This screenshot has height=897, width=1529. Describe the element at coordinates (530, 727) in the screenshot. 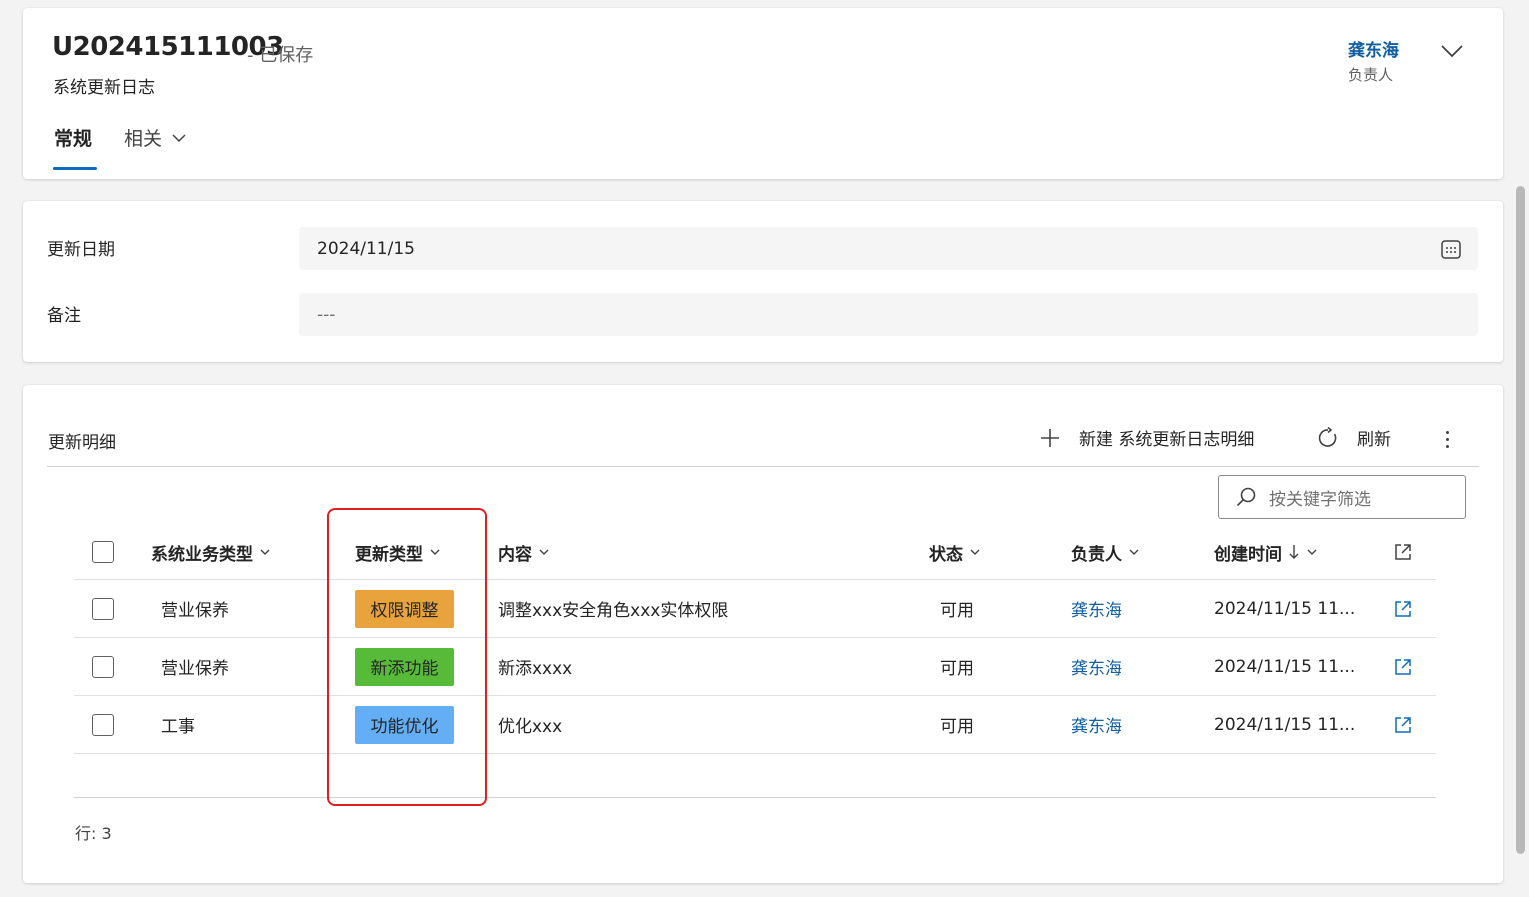

I see `content-cell: 优化xxx` at that location.